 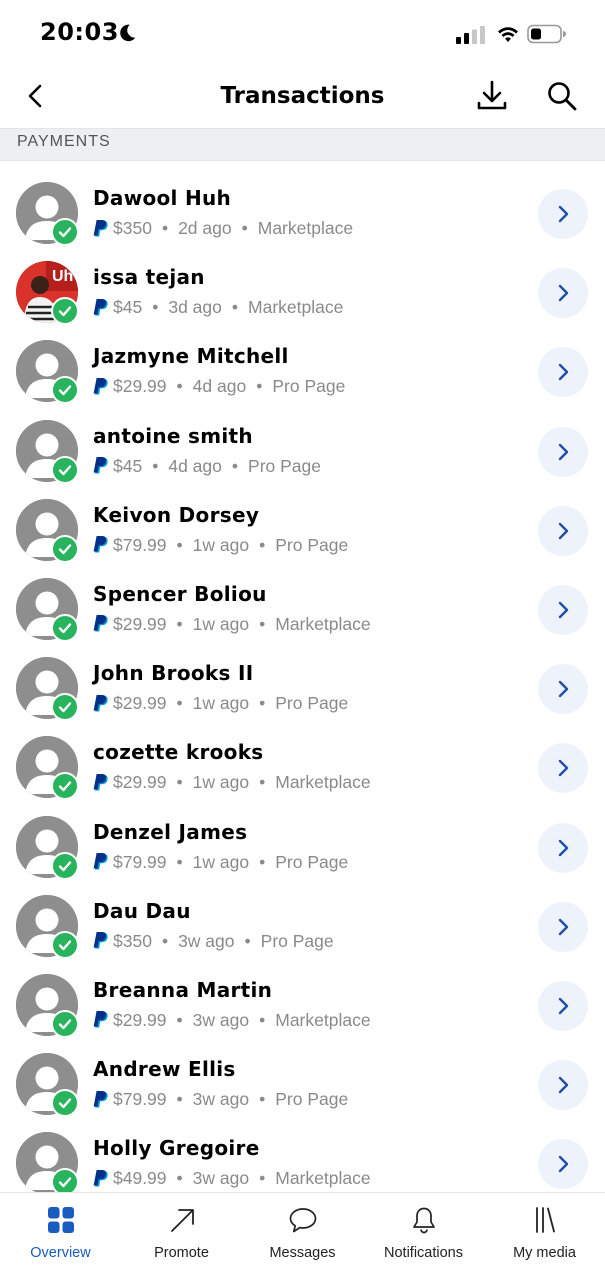 What do you see at coordinates (544, 1236) in the screenshot?
I see `tab-my-media: My media` at bounding box center [544, 1236].